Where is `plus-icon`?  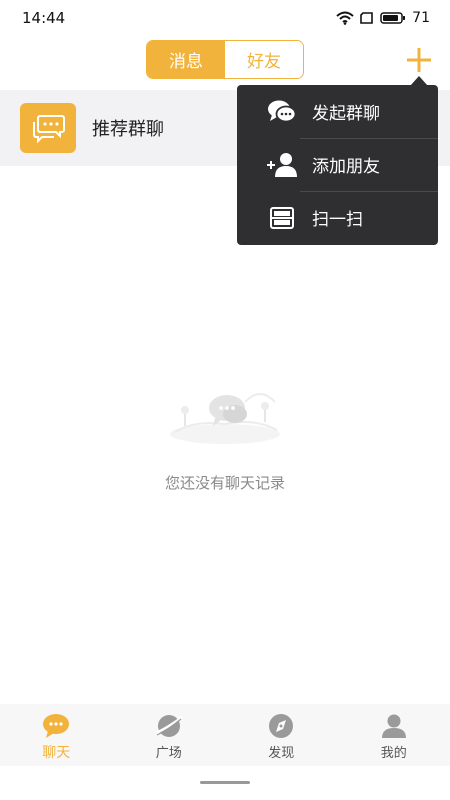 plus-icon is located at coordinates (419, 60).